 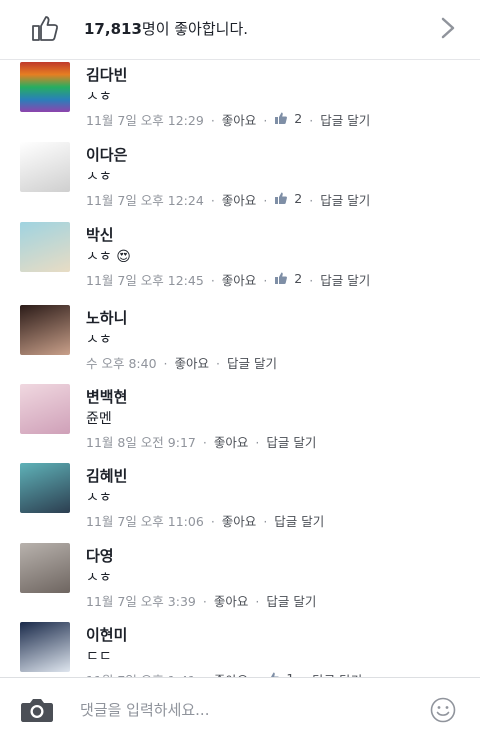 I want to click on comment-timestamp: 11월 7일 오후 12:24, so click(x=145, y=200).